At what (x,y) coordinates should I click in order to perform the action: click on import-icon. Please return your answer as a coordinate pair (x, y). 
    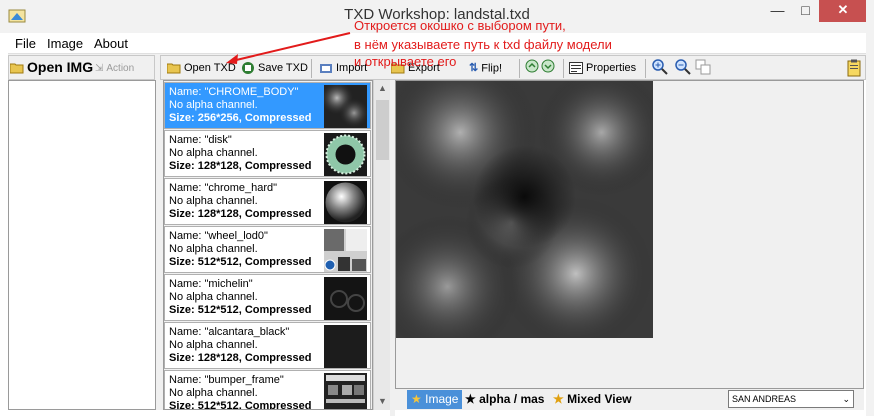
    Looking at the image, I should click on (326, 69).